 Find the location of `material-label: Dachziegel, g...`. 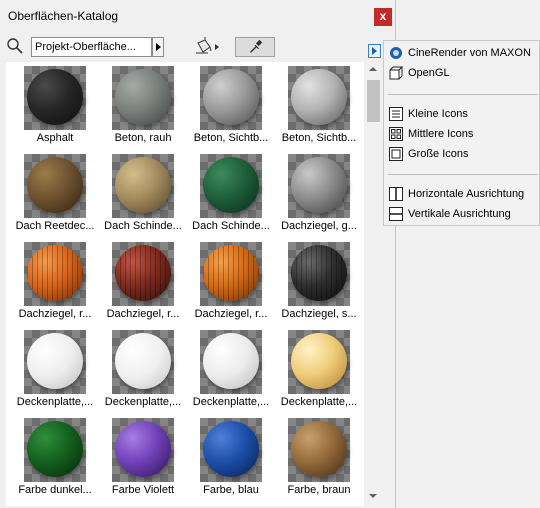

material-label: Dachziegel, g... is located at coordinates (319, 226).